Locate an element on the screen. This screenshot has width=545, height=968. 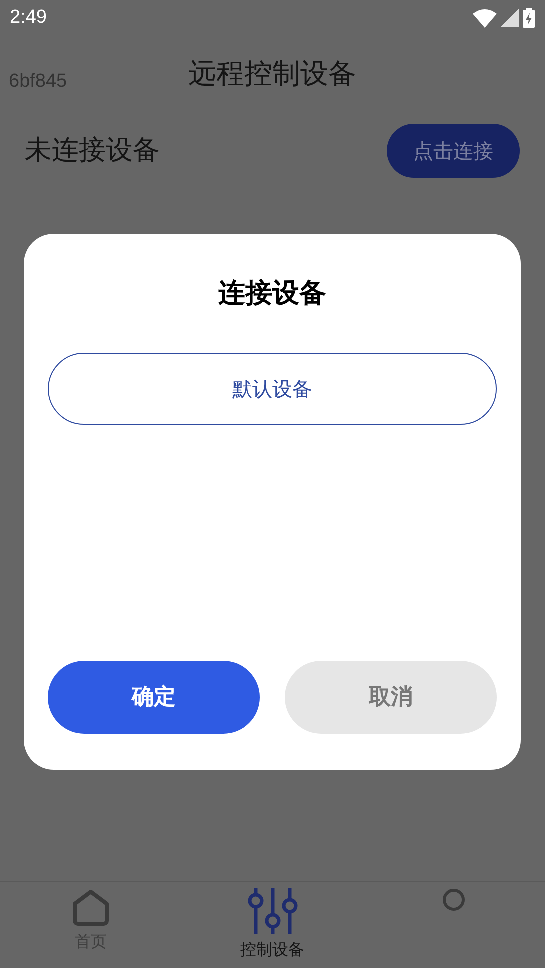
nav-tab: 控制设备 is located at coordinates (273, 925).